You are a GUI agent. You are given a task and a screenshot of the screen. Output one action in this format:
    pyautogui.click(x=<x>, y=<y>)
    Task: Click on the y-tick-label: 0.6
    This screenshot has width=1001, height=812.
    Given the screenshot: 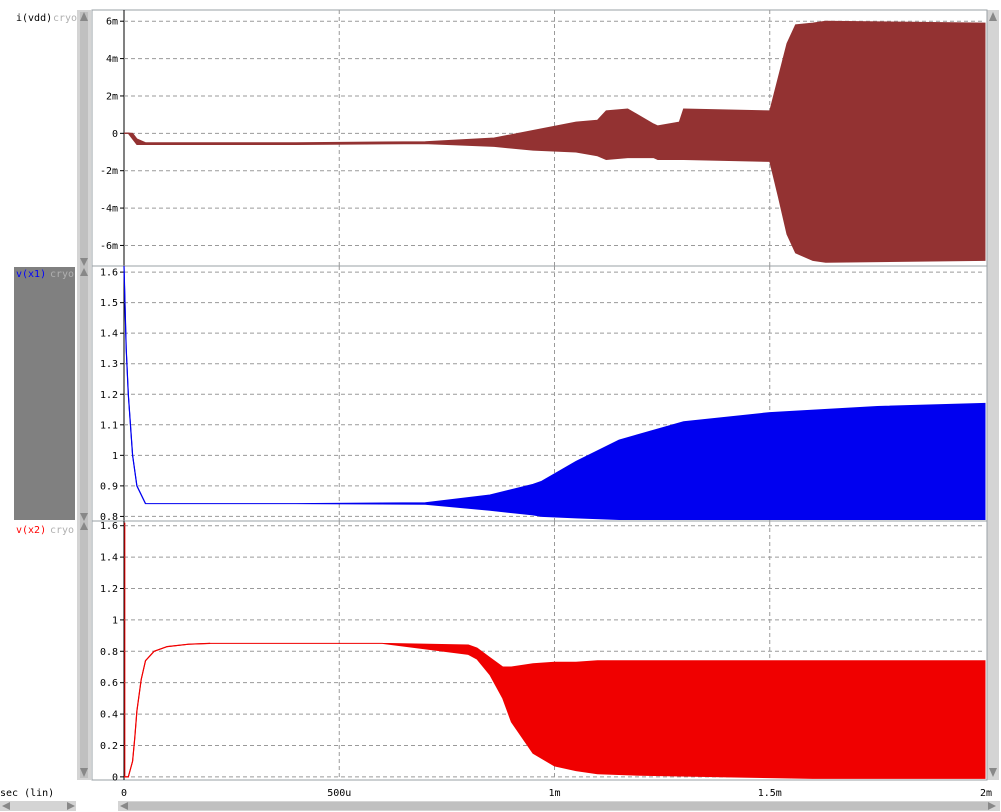 What is the action you would take?
    pyautogui.click(x=109, y=683)
    